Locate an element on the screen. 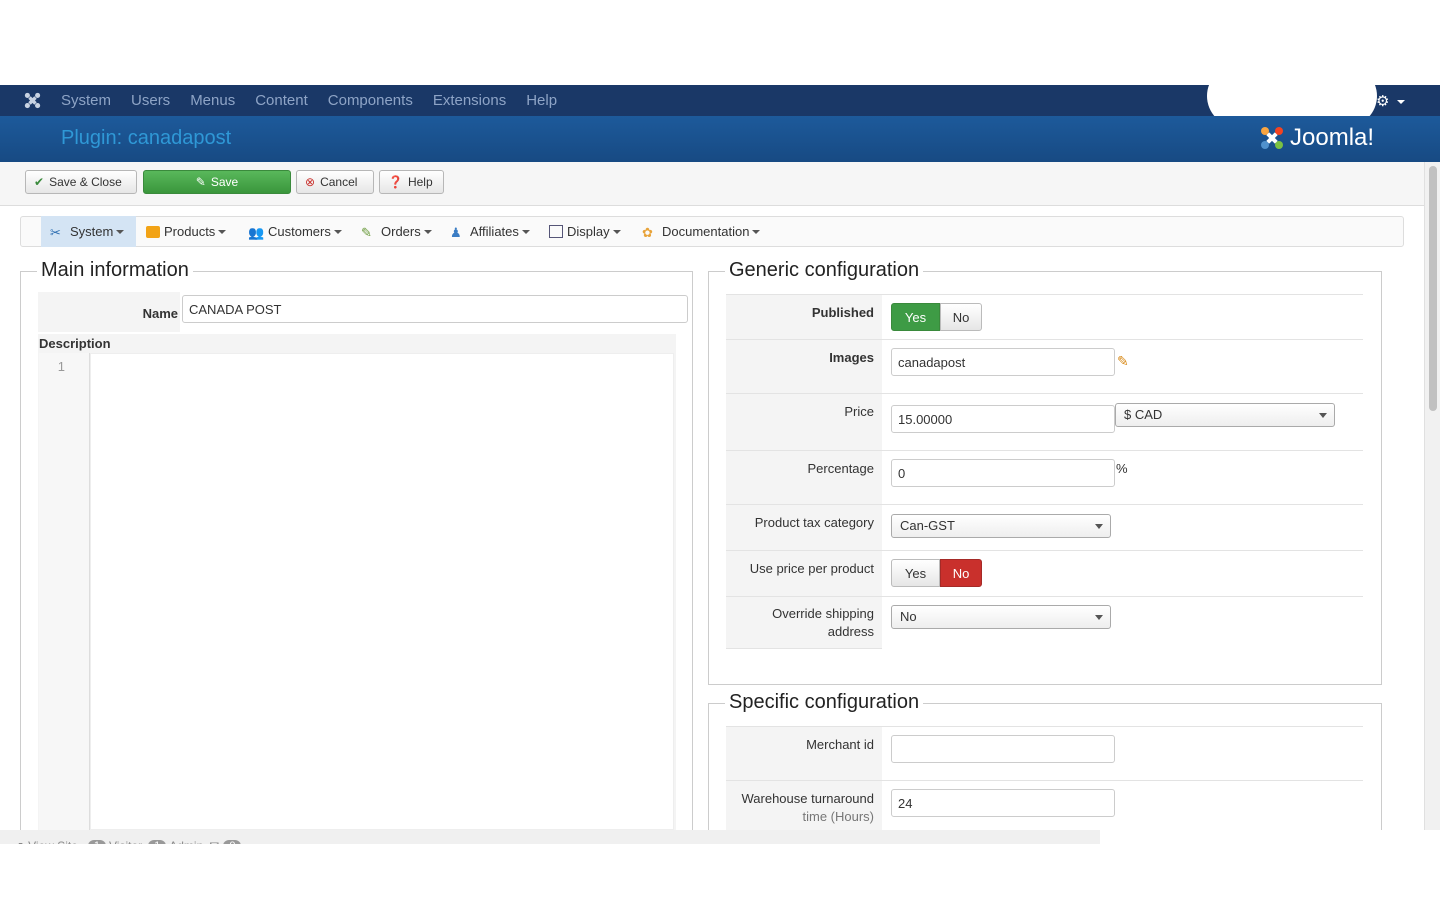  submenu-affiliates: ♟ Affiliates is located at coordinates (490, 231).